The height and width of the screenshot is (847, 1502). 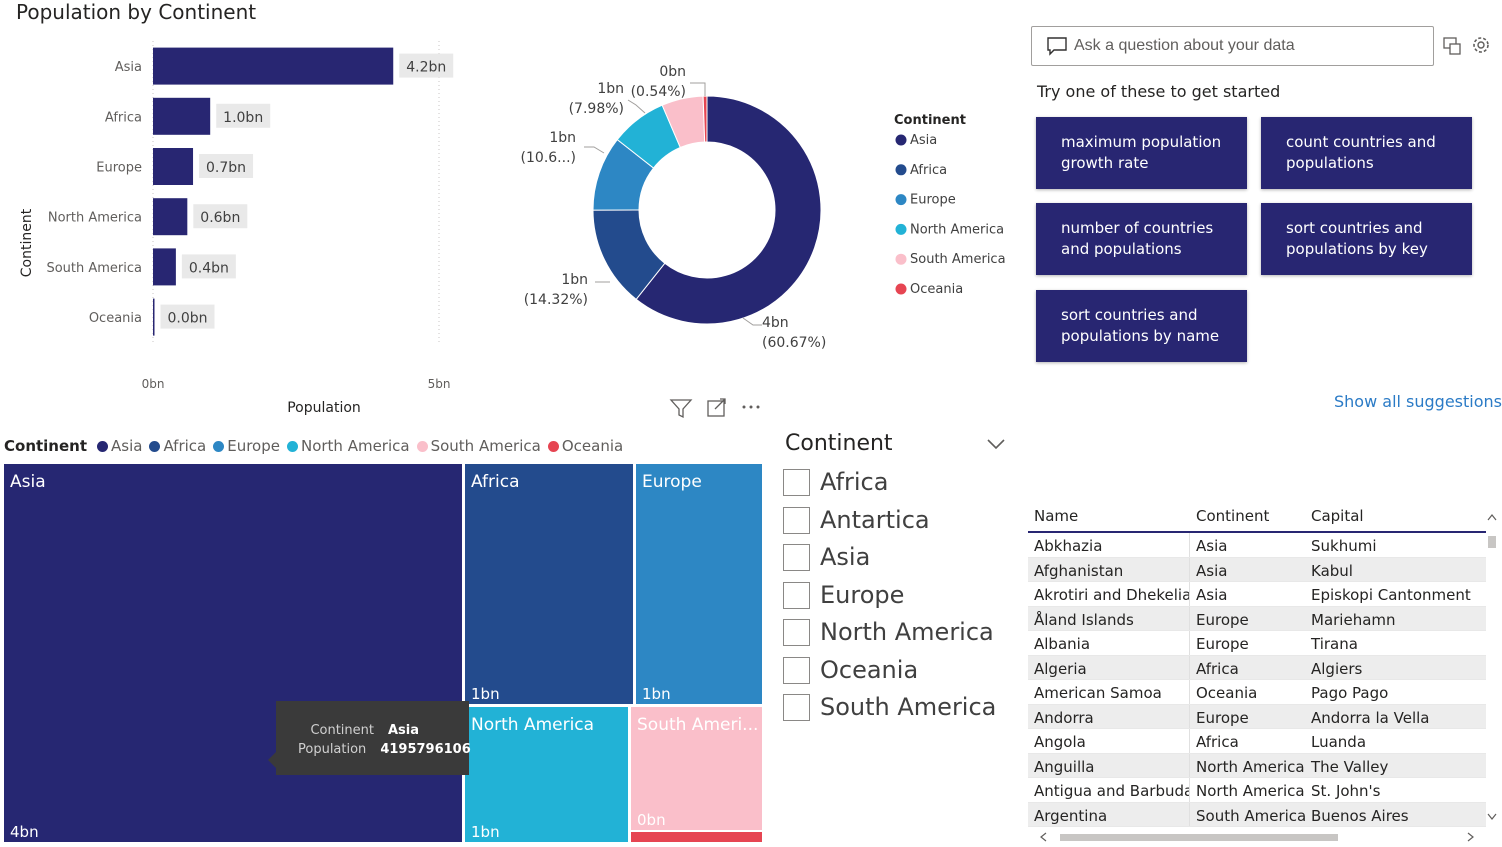 I want to click on treemap-tile-africa: Africa 1bn, so click(x=549, y=584).